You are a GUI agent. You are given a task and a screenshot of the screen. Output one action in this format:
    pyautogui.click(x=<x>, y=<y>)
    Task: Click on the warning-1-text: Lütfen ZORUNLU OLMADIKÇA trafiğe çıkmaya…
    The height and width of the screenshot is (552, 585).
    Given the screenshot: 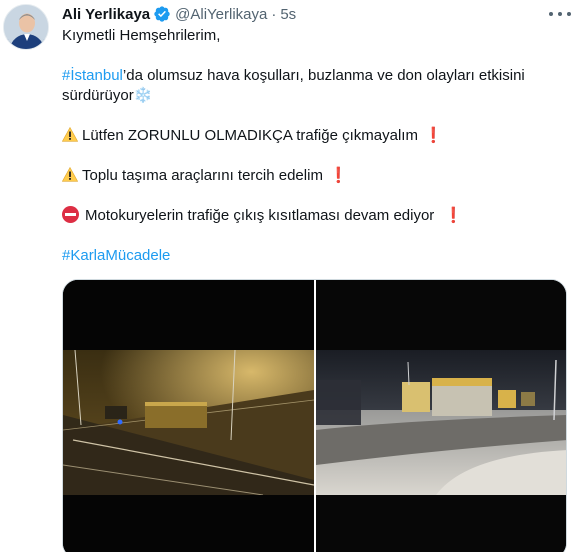 What is the action you would take?
    pyautogui.click(x=250, y=135)
    